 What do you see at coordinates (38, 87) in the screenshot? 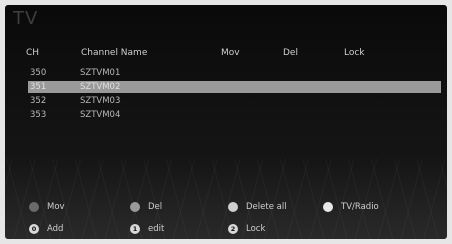
I see `channel-number: 351` at bounding box center [38, 87].